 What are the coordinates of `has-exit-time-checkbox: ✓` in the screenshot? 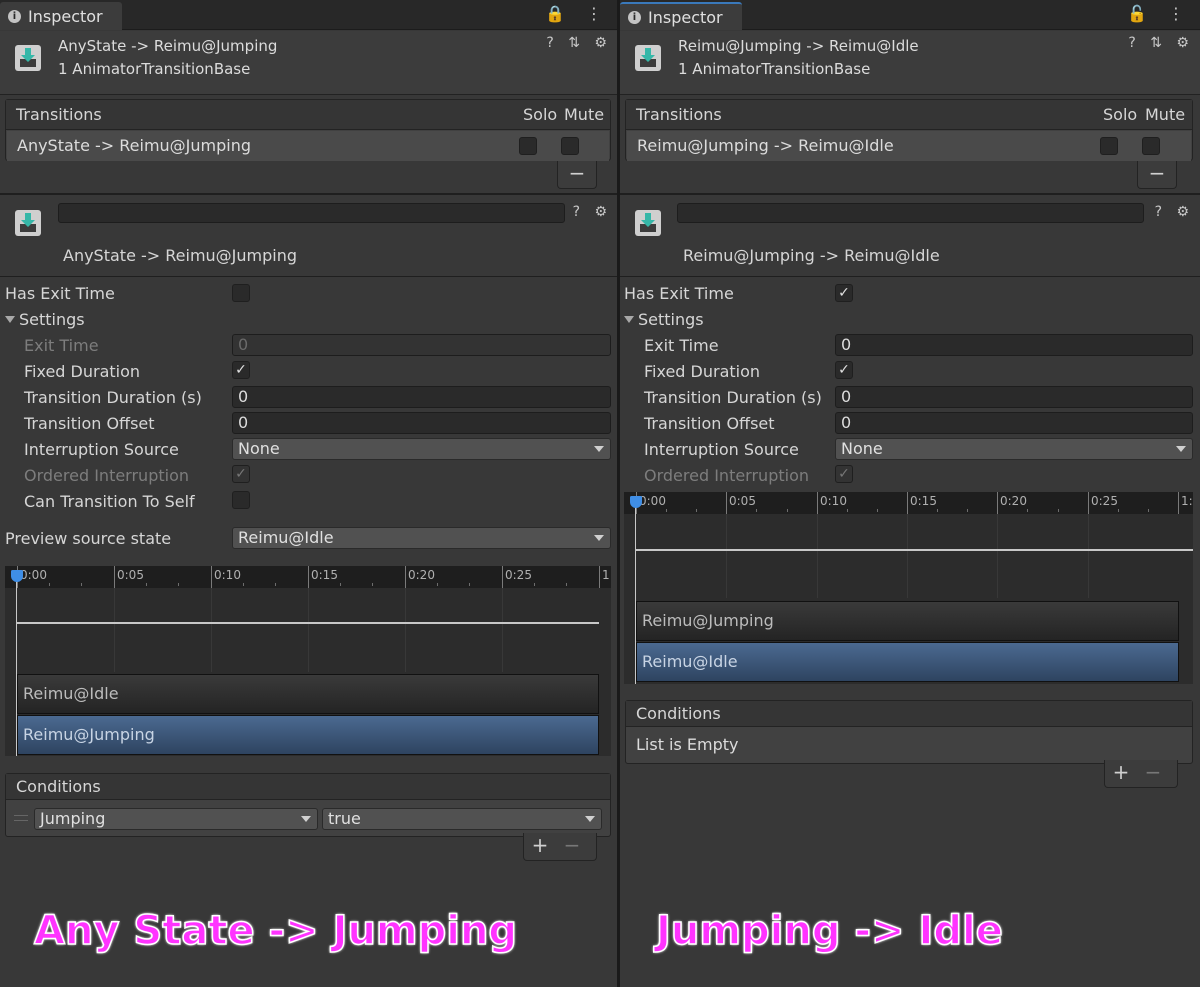 It's located at (844, 293).